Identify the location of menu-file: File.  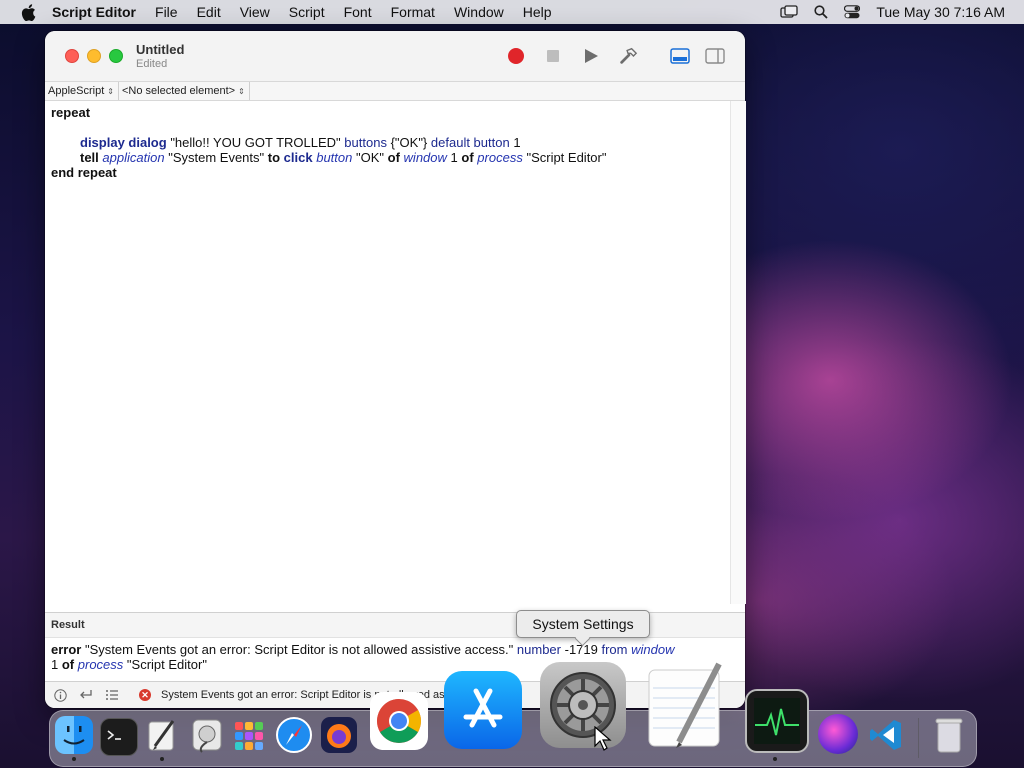
(166, 12).